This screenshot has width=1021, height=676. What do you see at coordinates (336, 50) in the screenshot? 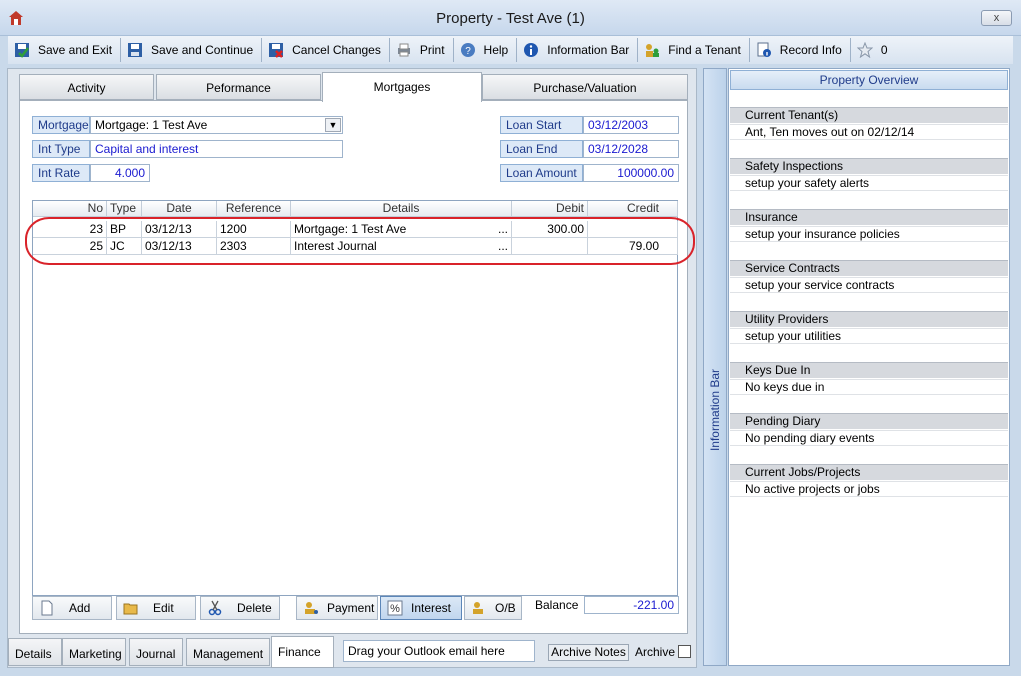
I see `cancel-changes-label: Cancel Changes` at bounding box center [336, 50].